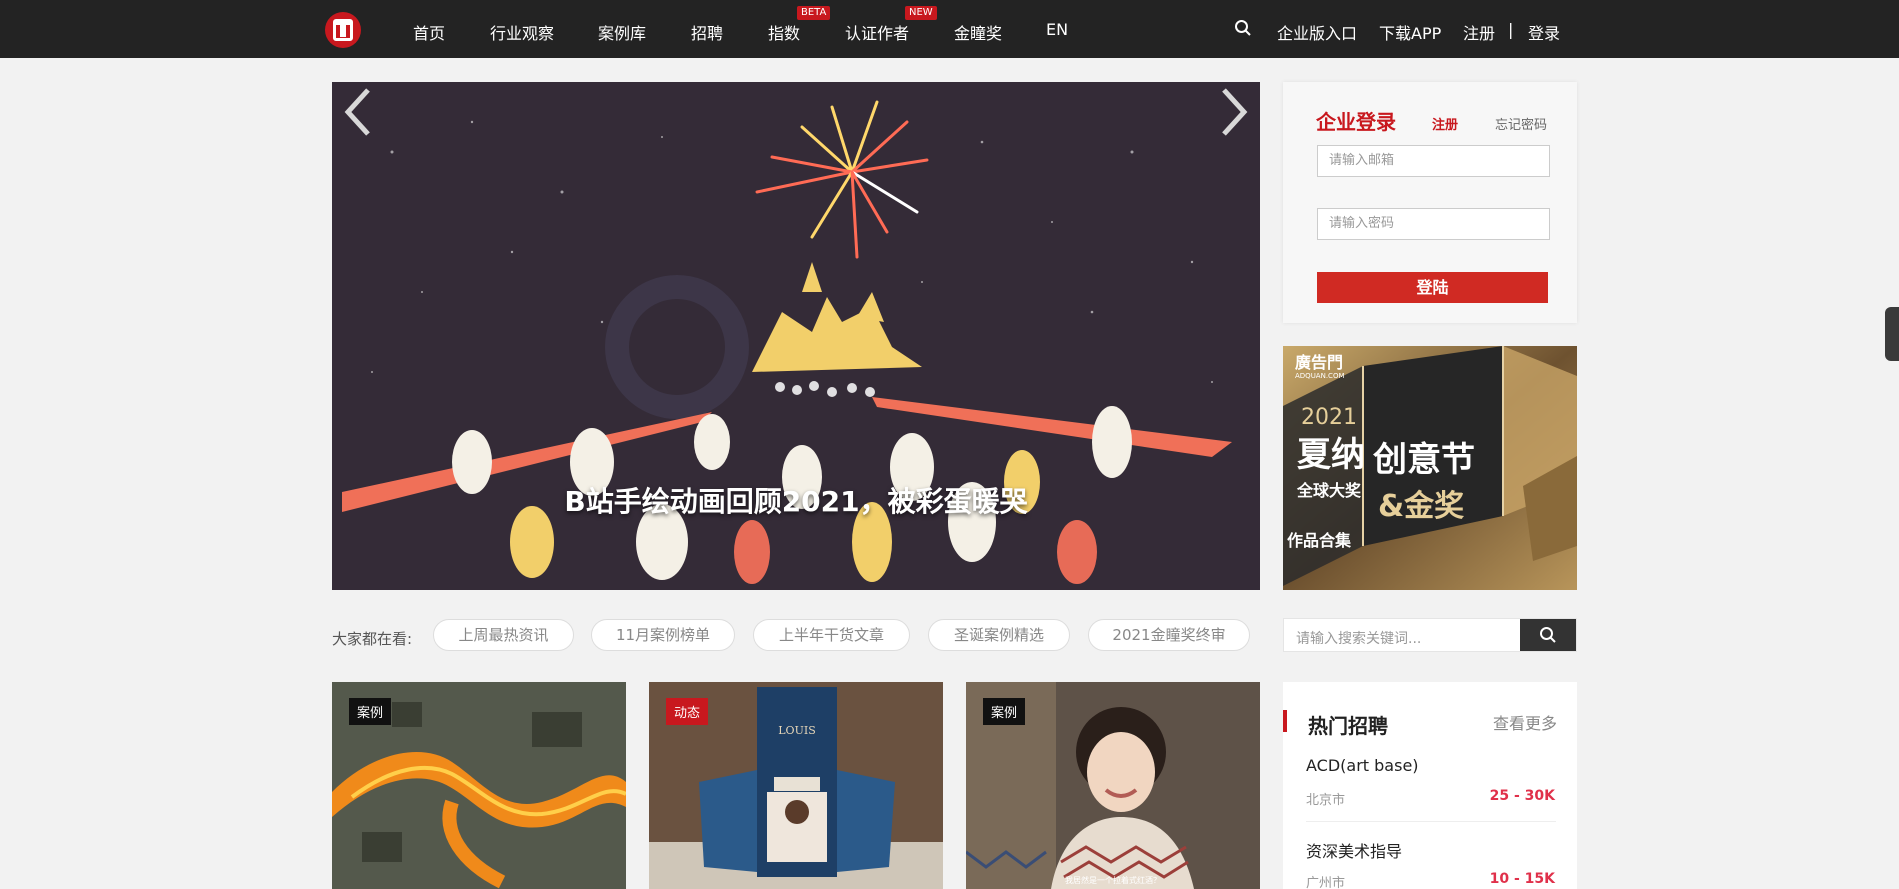 This screenshot has height=889, width=1899. I want to click on login-link: 登录, so click(1544, 32).